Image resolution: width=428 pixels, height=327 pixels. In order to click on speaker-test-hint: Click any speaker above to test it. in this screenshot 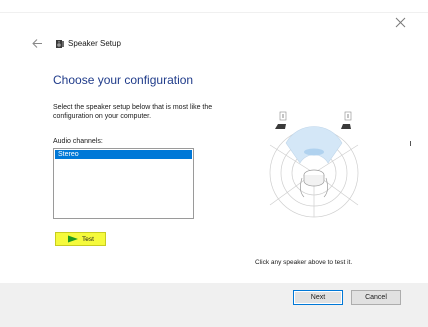, I will do `click(304, 262)`.